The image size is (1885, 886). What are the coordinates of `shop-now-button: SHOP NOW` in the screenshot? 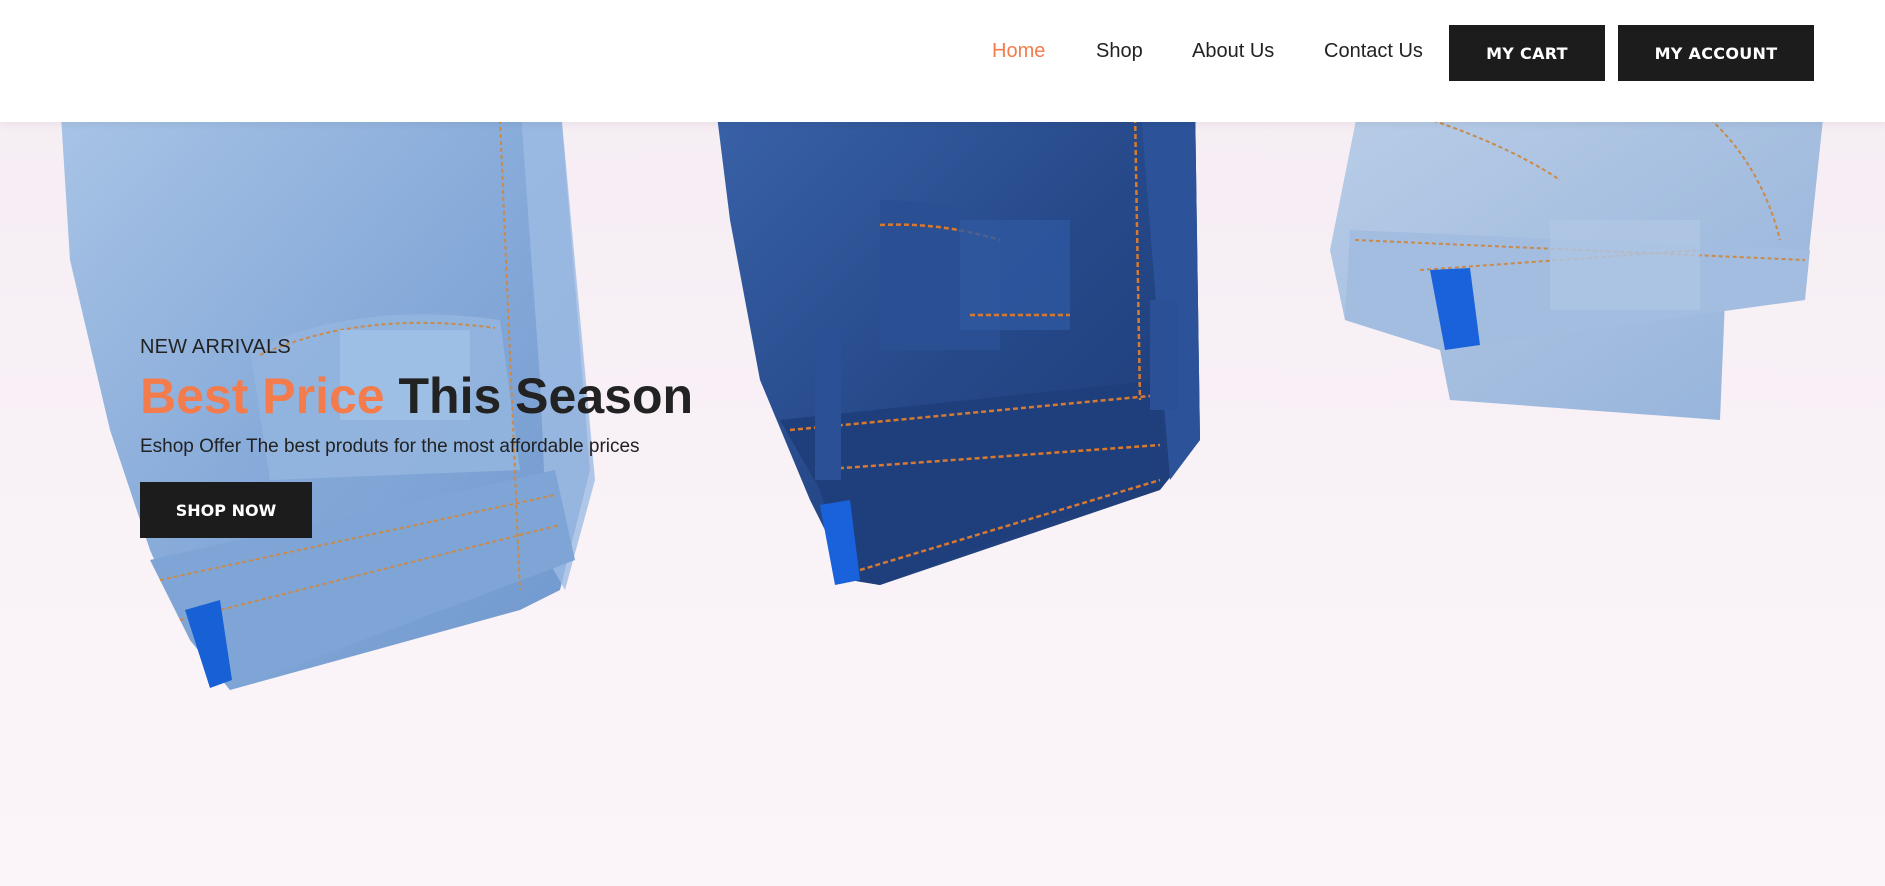 It's located at (226, 510).